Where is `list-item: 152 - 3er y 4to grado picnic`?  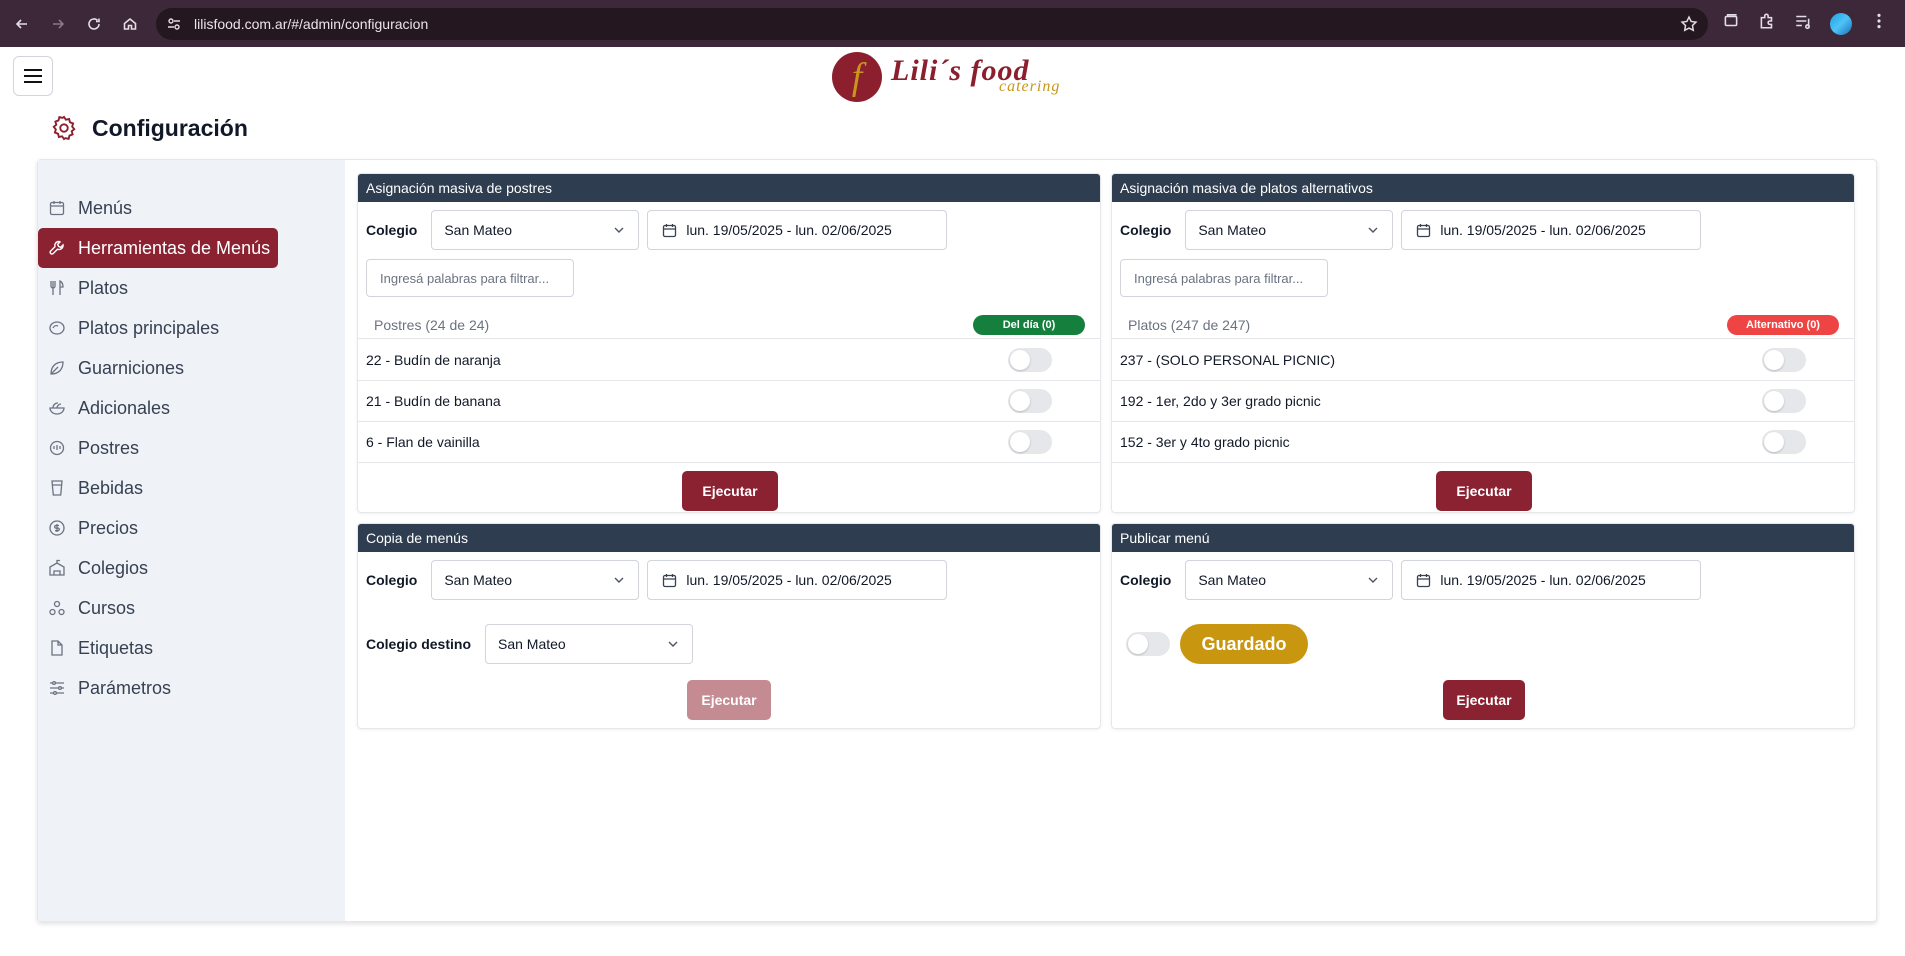
list-item: 152 - 3er y 4to grado picnic is located at coordinates (1483, 442).